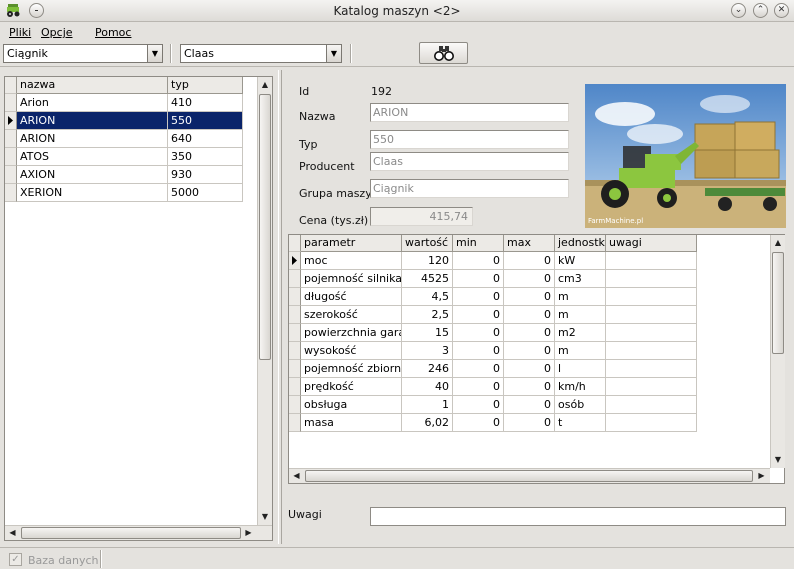  Describe the element at coordinates (469, 139) in the screenshot. I see `typ-field: 550` at that location.